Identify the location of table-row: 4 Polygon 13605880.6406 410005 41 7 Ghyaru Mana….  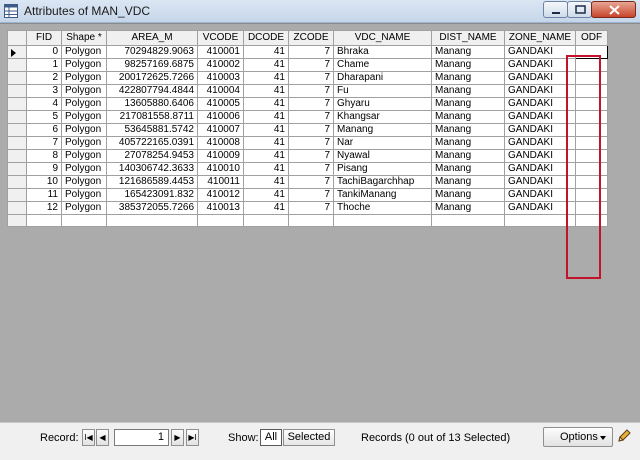
(307, 104).